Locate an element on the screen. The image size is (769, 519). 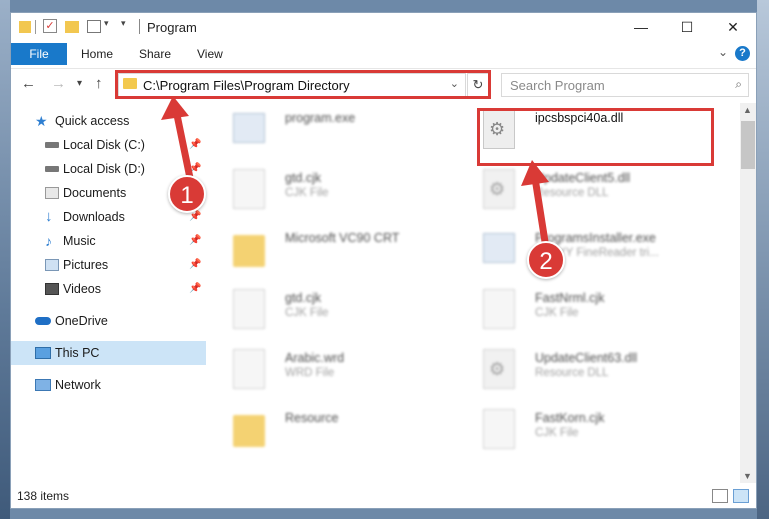
step-badge-1: 1 is located at coordinates (187, 194).